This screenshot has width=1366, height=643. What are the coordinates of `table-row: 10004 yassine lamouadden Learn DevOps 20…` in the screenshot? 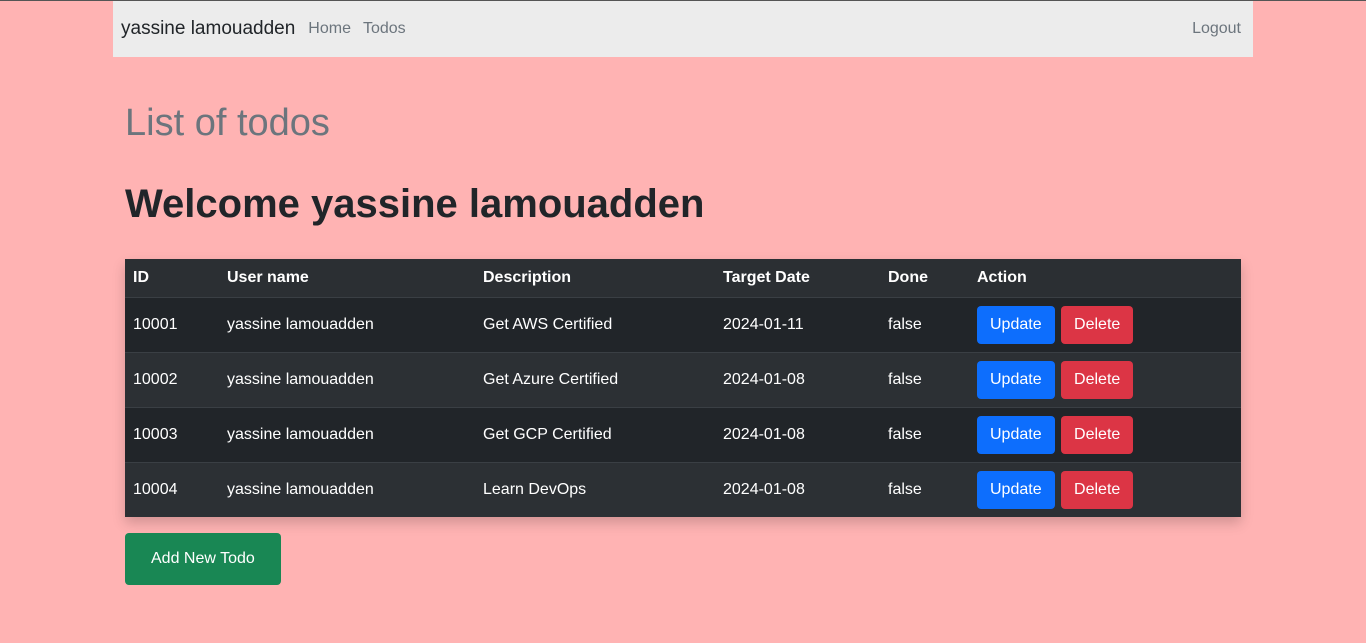 It's located at (683, 489).